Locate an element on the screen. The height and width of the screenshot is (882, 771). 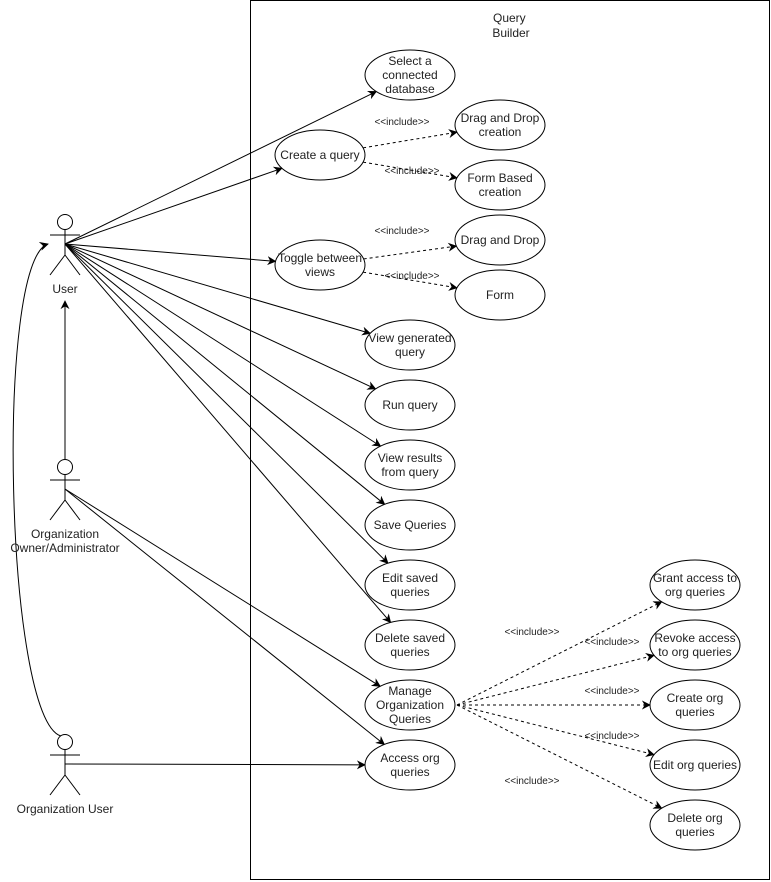
association-user-create_query is located at coordinates (173, 205).